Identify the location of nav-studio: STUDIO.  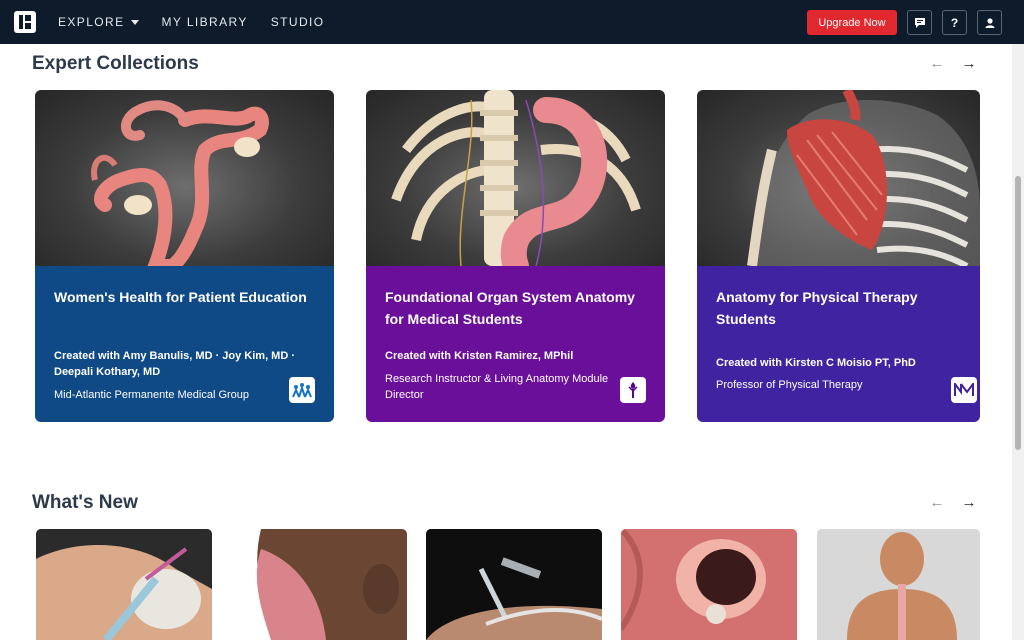
(298, 22).